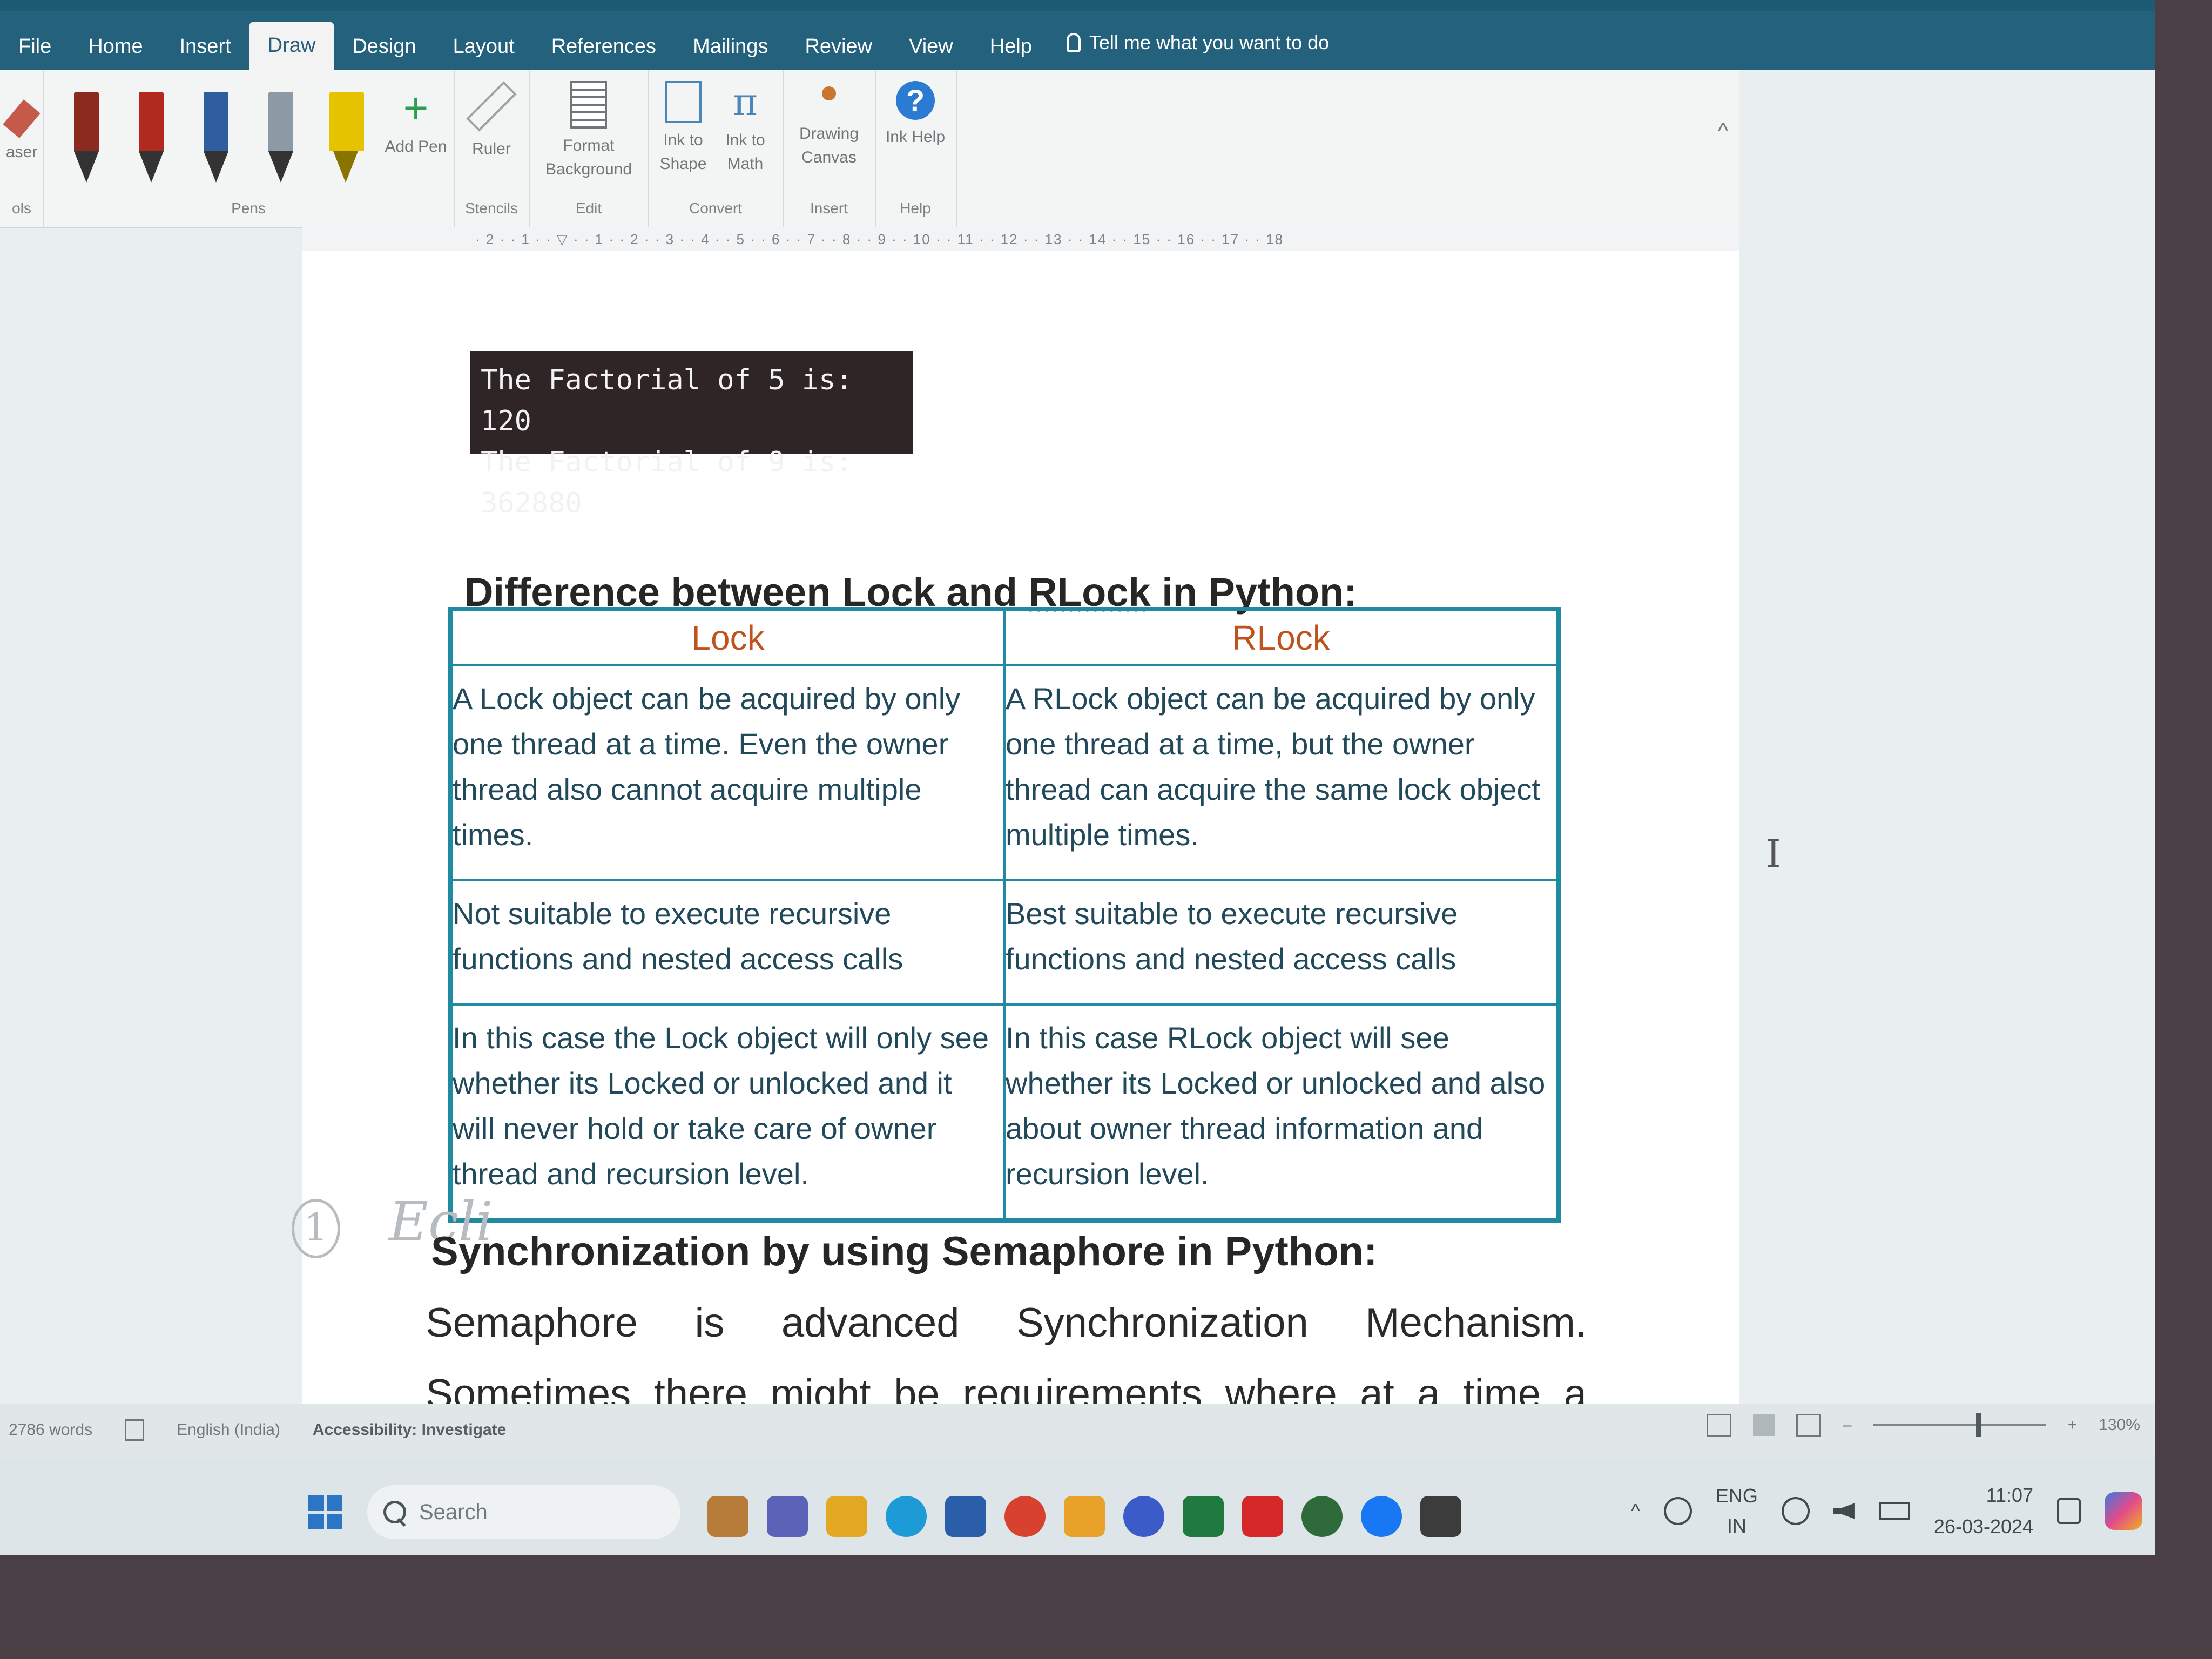 The image size is (2212, 1659). Describe the element at coordinates (316, 1228) in the screenshot. I see `handwritten-number: 1` at that location.